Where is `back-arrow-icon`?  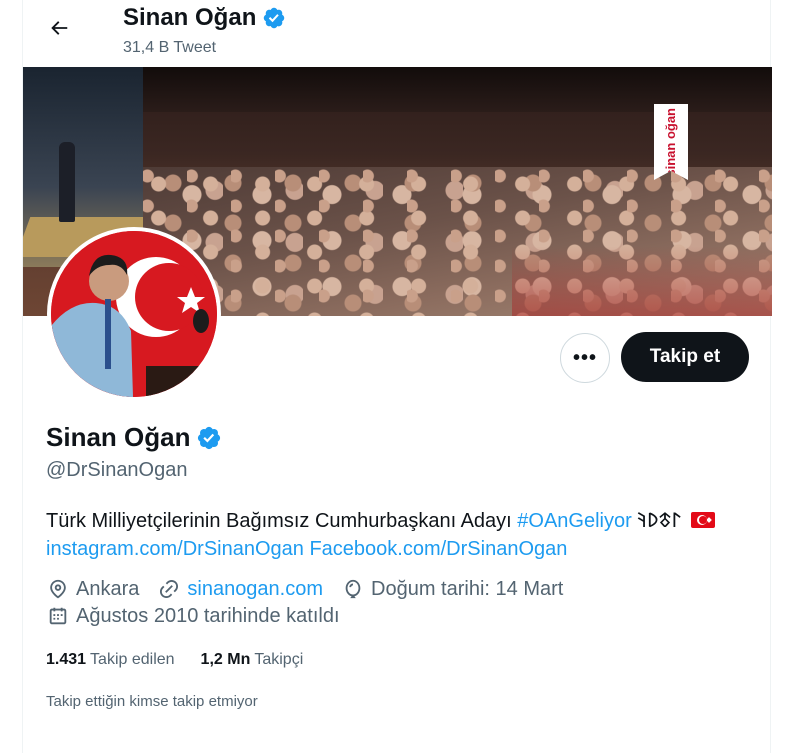
back-arrow-icon is located at coordinates (59, 30).